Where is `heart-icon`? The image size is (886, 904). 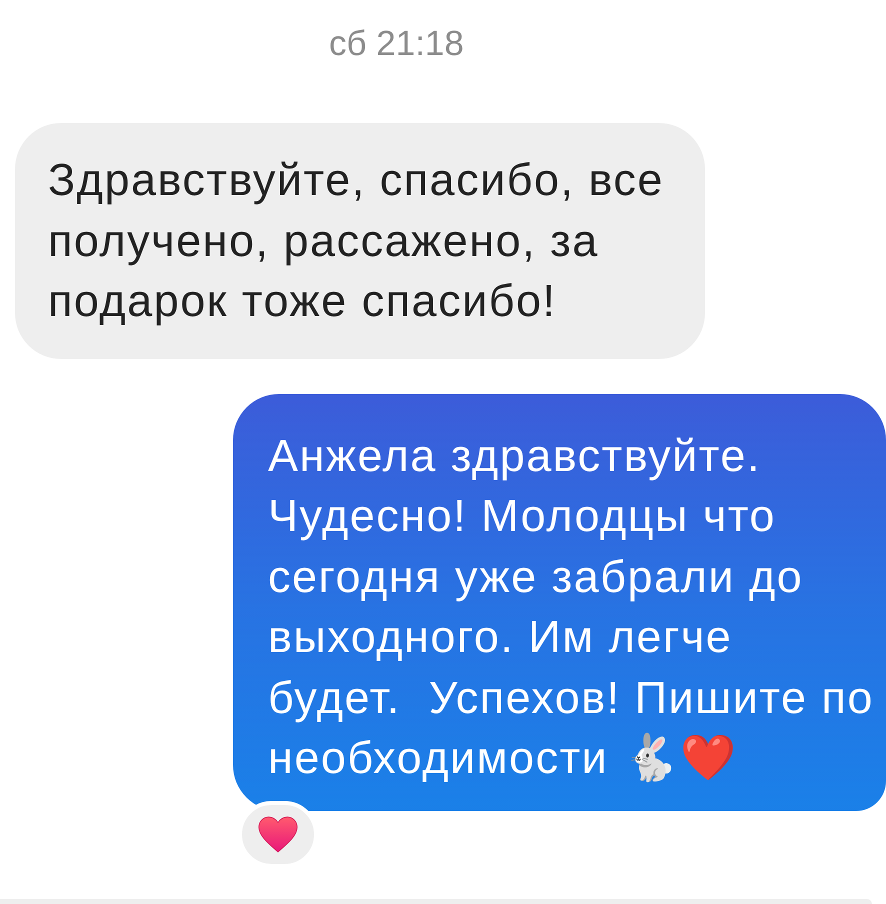
heart-icon is located at coordinates (278, 834).